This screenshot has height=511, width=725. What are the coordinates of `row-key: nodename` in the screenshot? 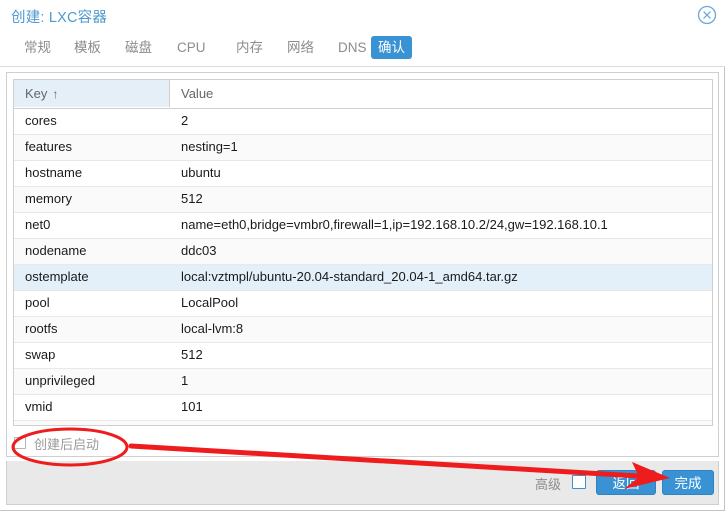 It's located at (56, 250).